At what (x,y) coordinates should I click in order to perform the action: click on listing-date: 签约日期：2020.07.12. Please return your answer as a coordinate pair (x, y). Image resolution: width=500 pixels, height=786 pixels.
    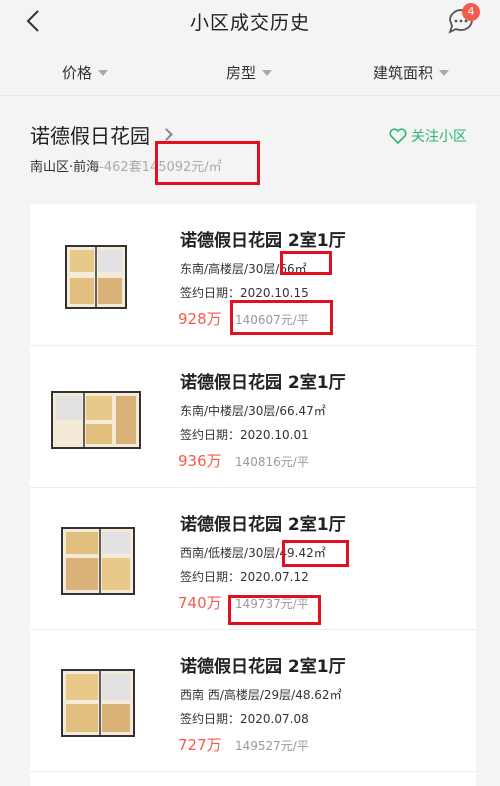
    Looking at the image, I should click on (244, 577).